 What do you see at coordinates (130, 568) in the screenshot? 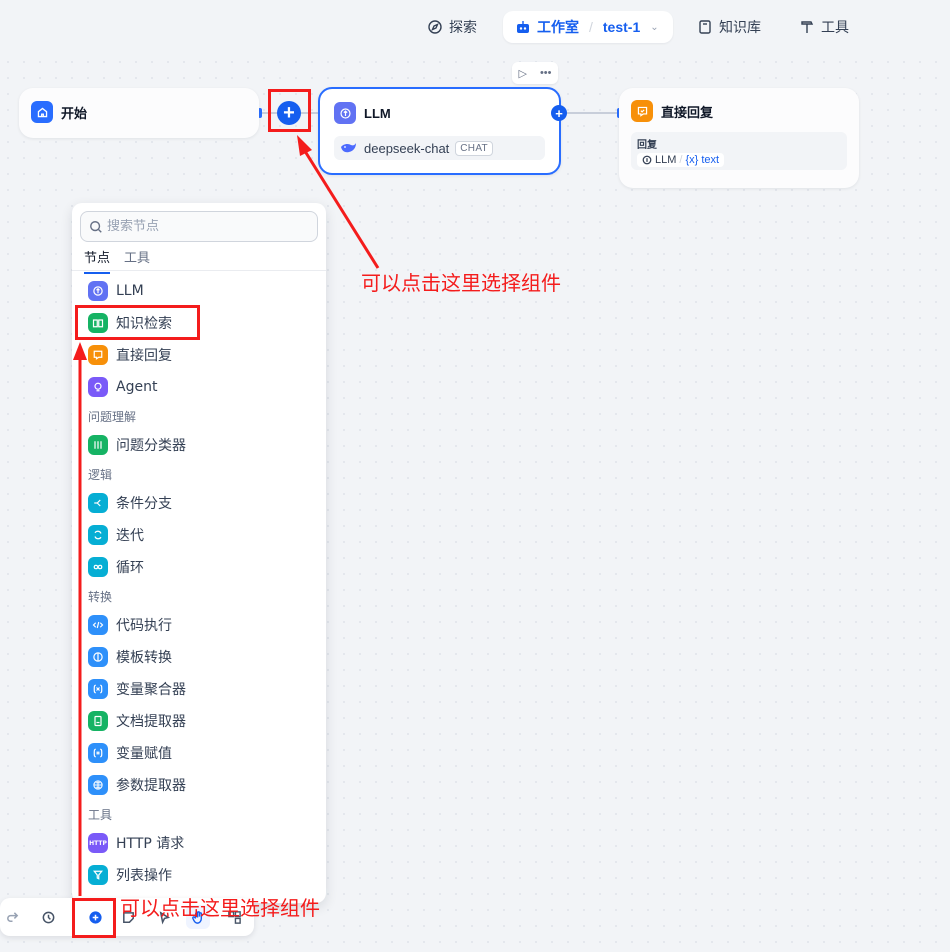
I see `node-item-label: 循环` at bounding box center [130, 568].